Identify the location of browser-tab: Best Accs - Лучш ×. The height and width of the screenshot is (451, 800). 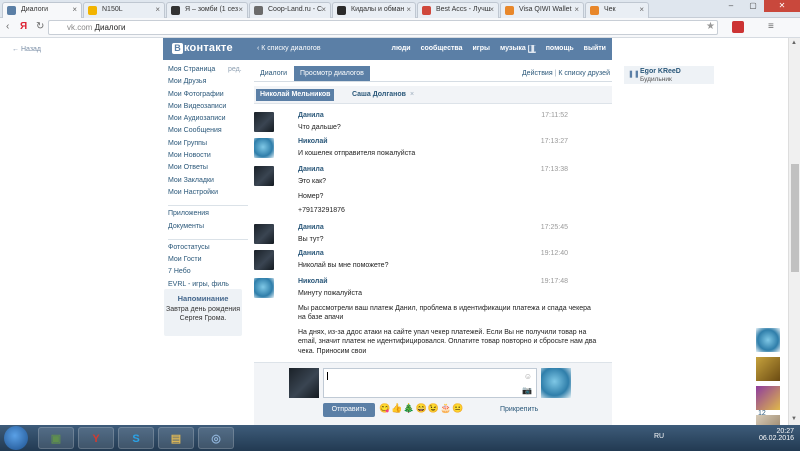
(458, 10).